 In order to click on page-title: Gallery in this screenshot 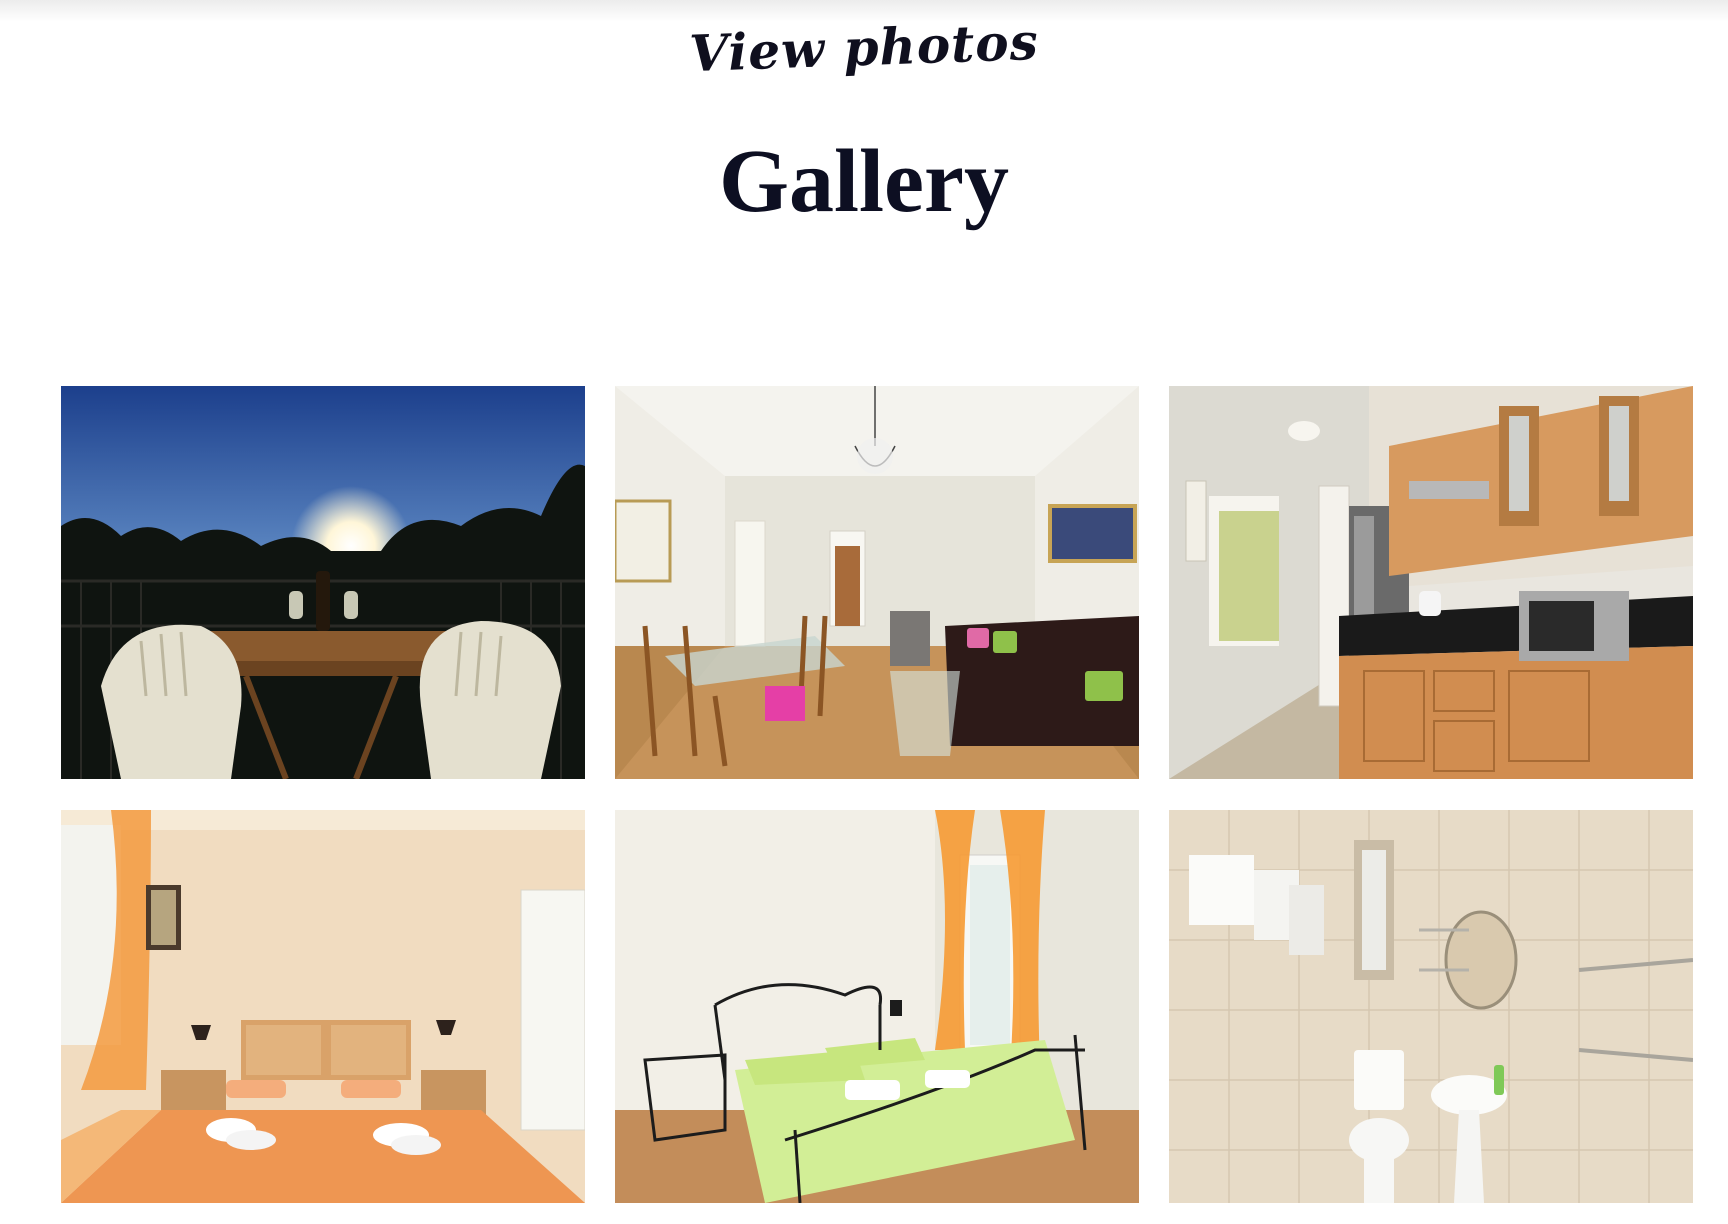, I will do `click(864, 181)`.